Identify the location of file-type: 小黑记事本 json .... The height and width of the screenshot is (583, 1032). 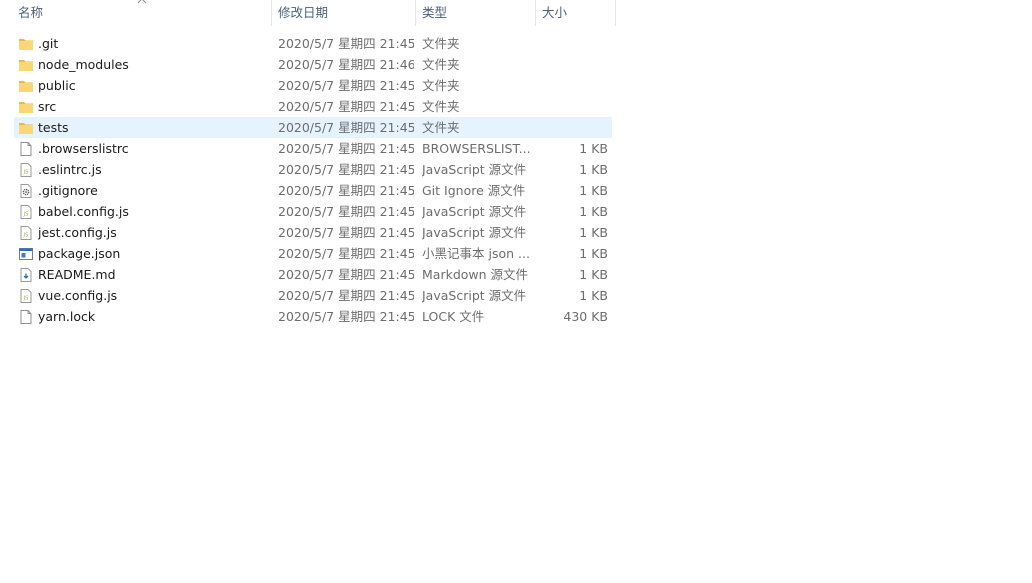
(476, 253).